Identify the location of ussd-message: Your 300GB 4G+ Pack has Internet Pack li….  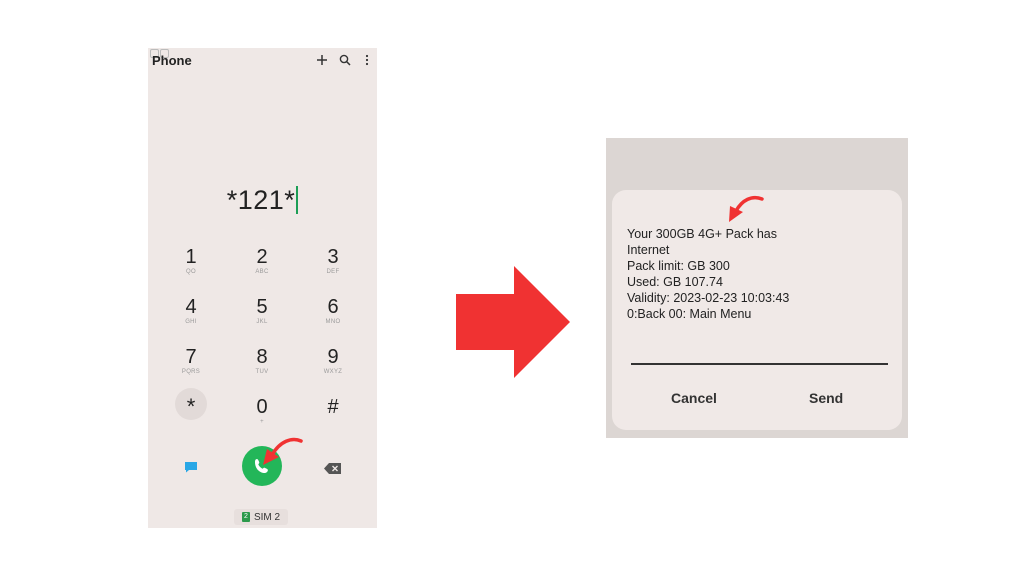
(708, 274).